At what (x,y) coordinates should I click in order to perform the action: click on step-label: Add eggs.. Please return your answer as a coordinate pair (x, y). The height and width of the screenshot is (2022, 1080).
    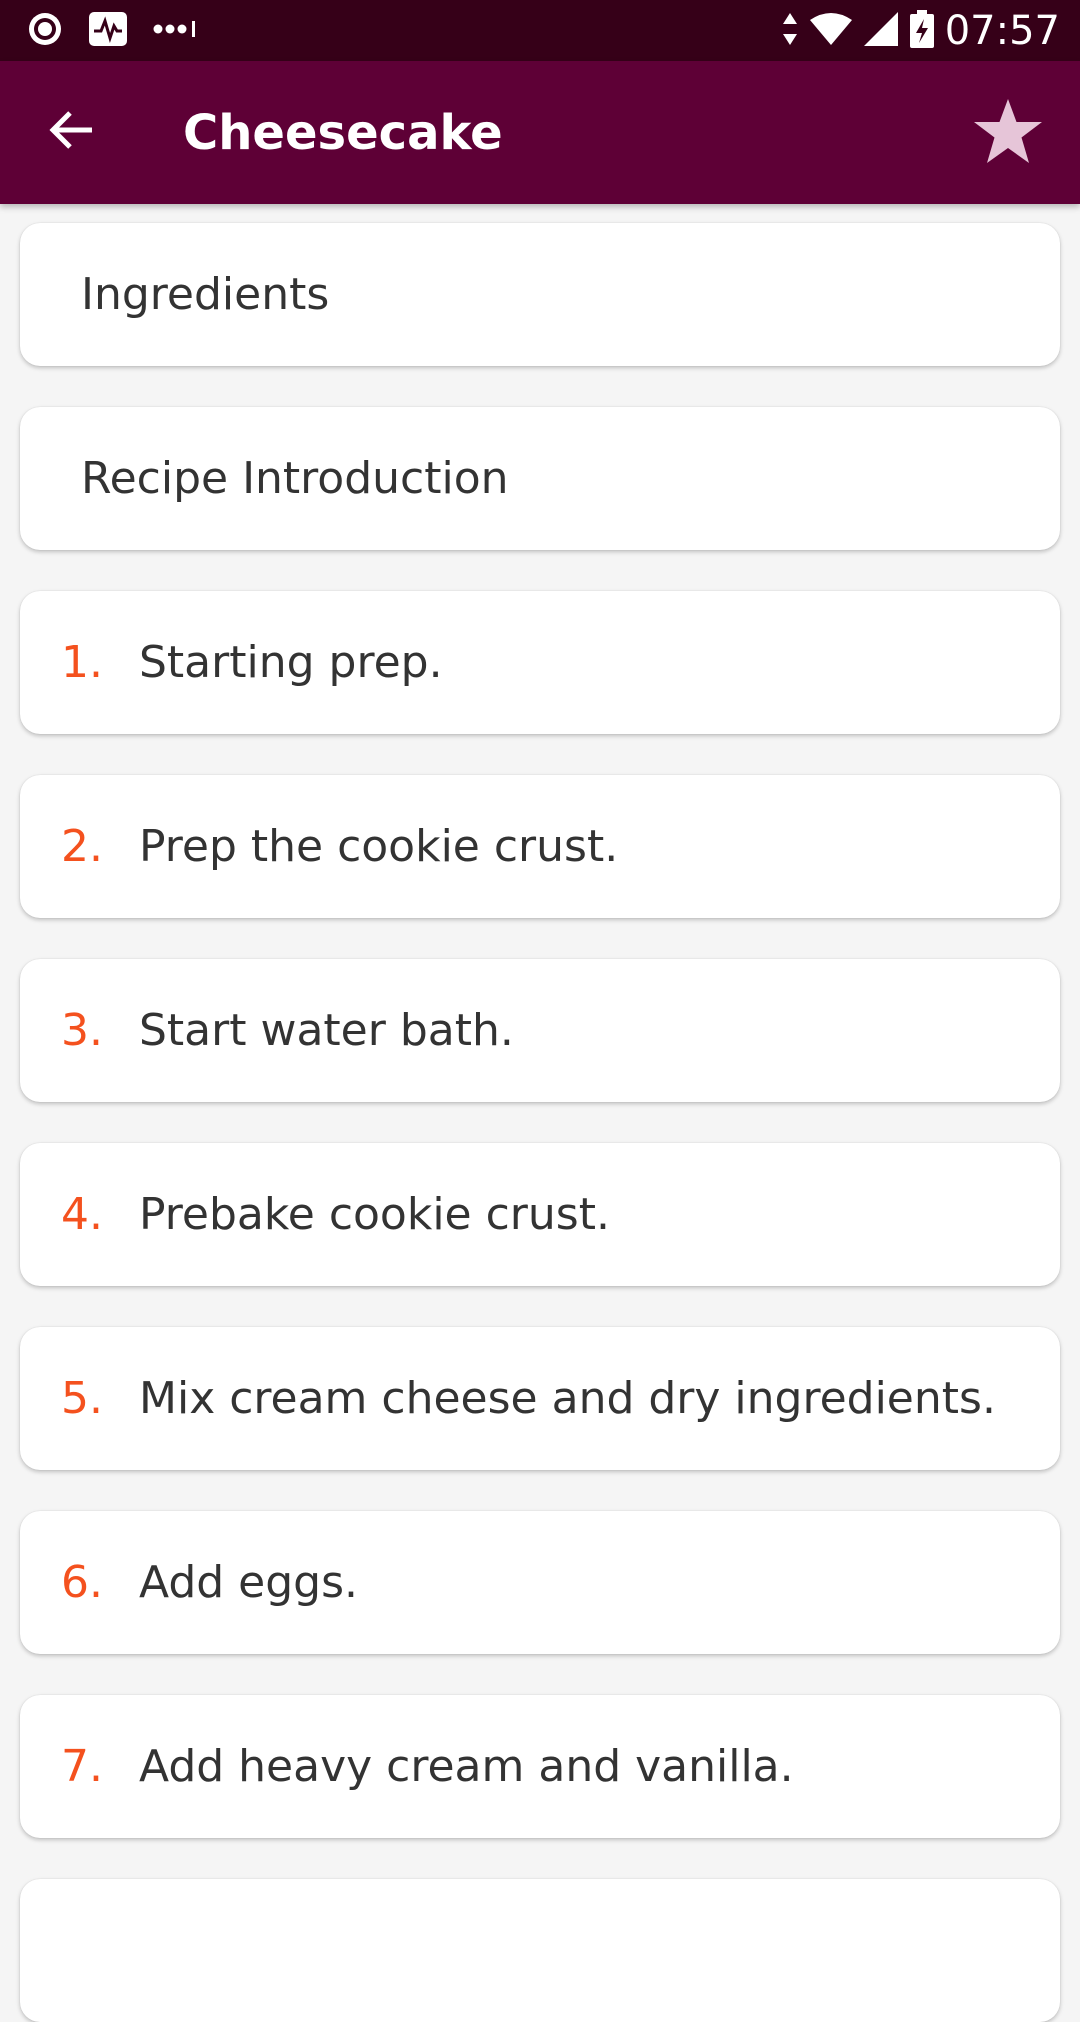
    Looking at the image, I should click on (249, 1582).